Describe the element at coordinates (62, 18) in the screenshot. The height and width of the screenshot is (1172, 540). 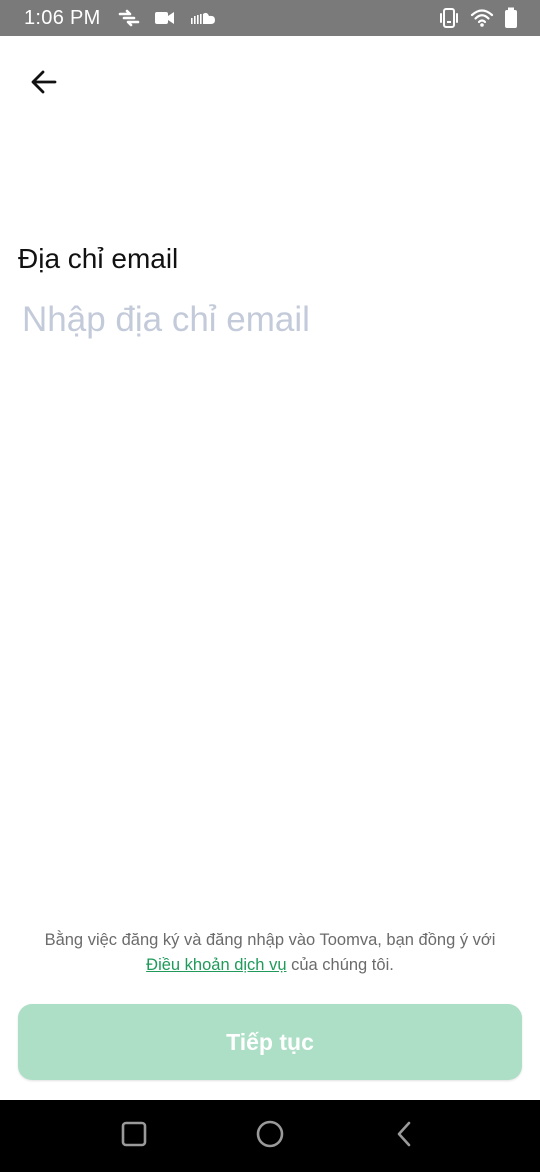
I see `status-time: 1:06 PM` at that location.